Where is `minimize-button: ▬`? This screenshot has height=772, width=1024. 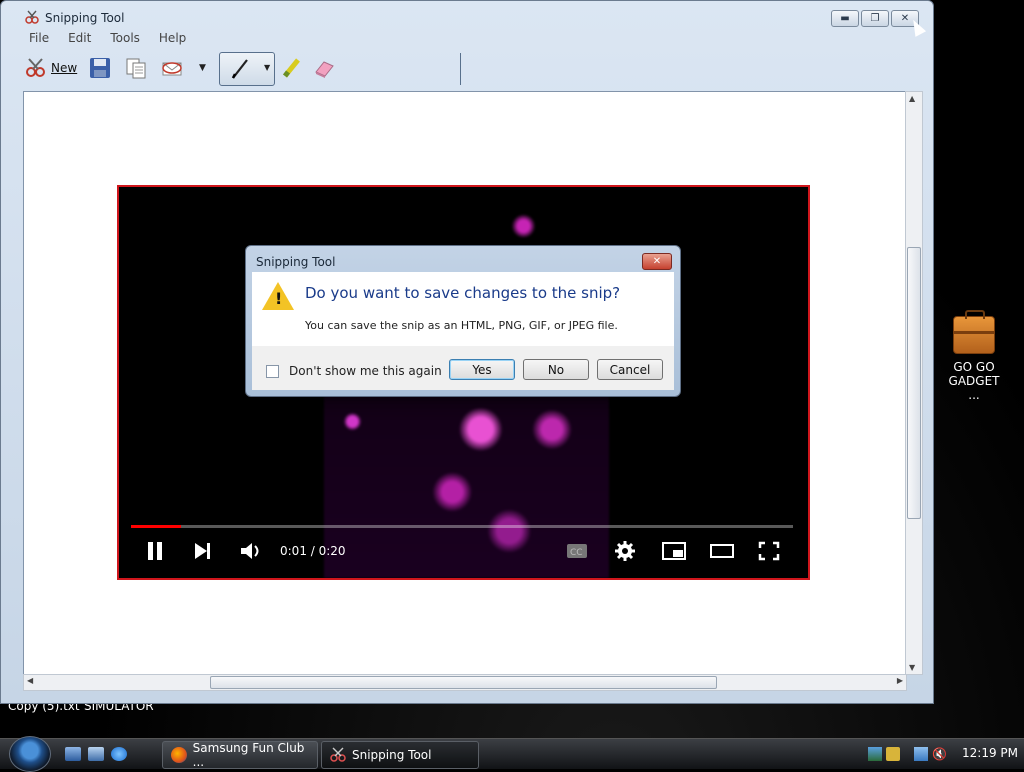
minimize-button: ▬ is located at coordinates (845, 18).